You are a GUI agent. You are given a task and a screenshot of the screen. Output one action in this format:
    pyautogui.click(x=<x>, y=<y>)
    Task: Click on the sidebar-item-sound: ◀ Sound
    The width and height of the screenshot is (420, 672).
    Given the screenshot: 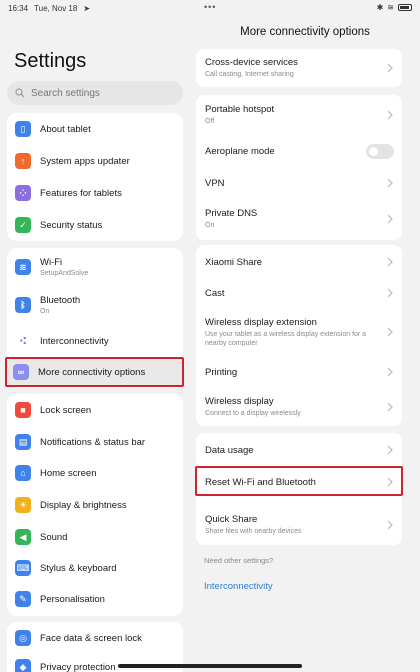 What is the action you would take?
    pyautogui.click(x=95, y=537)
    